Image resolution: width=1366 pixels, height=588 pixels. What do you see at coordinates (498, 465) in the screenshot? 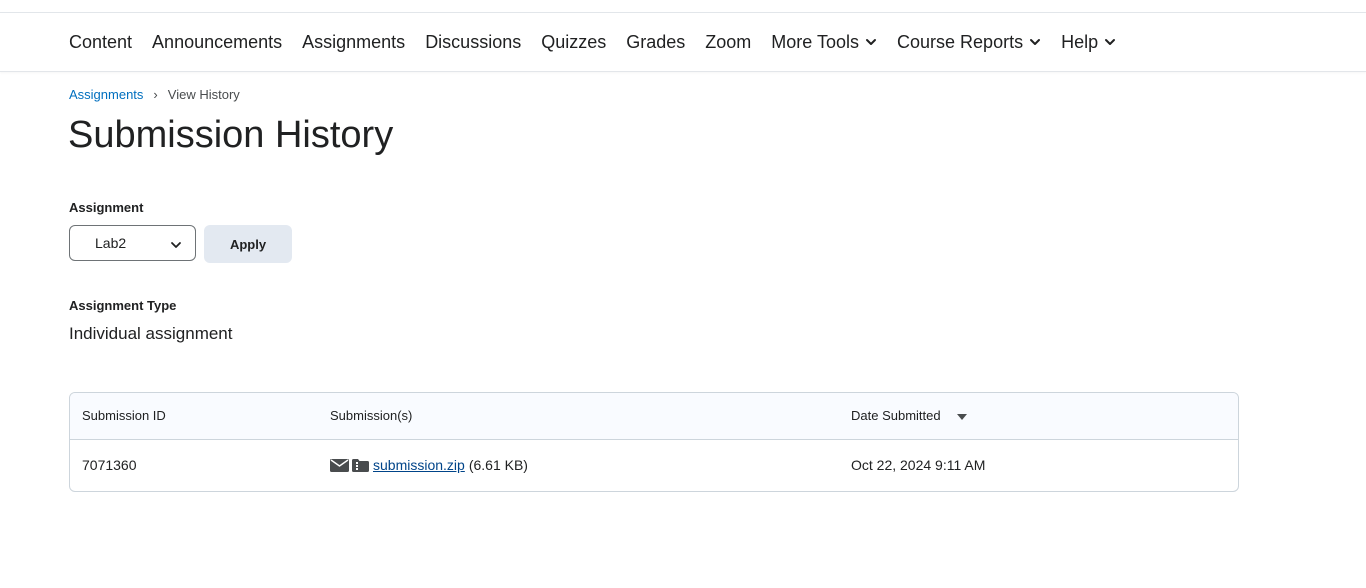
I see `file-size: (6.61 KB)` at bounding box center [498, 465].